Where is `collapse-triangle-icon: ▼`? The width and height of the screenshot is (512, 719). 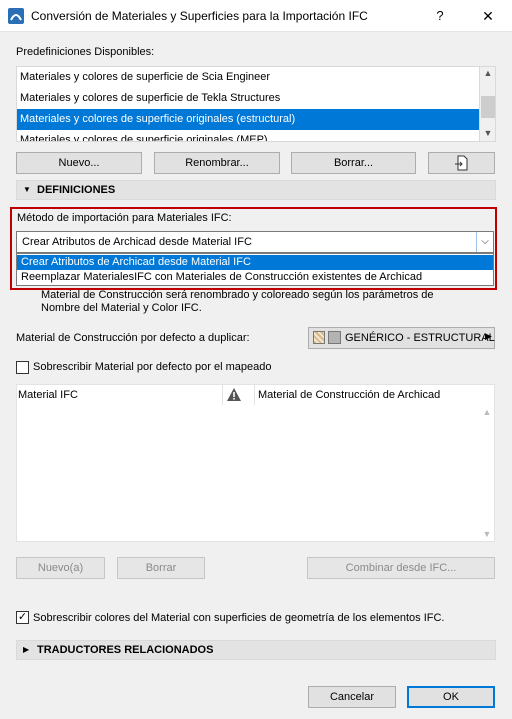
collapse-triangle-icon: ▼ is located at coordinates (27, 189).